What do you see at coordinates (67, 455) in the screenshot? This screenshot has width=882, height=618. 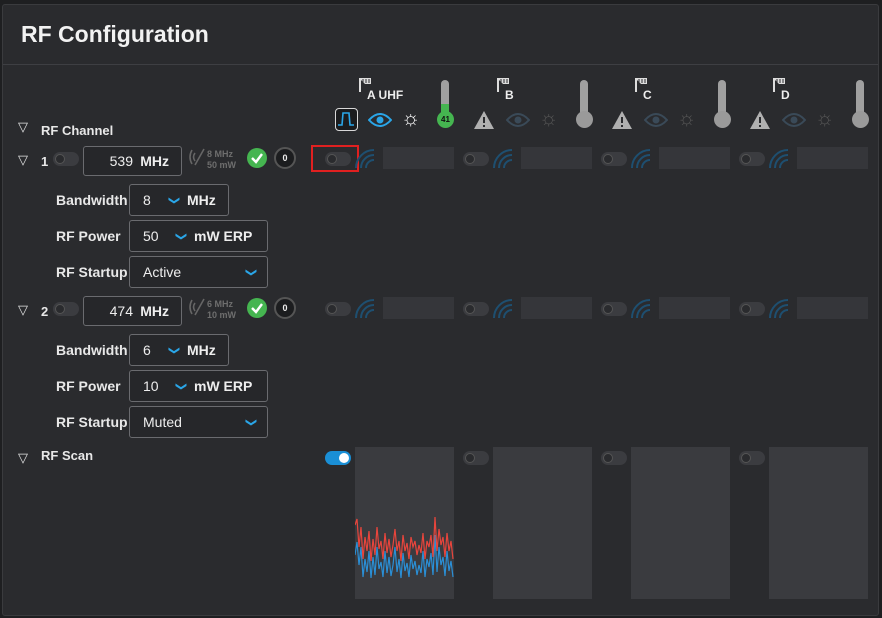 I see `rf-scan-heading: RF Scan` at bounding box center [67, 455].